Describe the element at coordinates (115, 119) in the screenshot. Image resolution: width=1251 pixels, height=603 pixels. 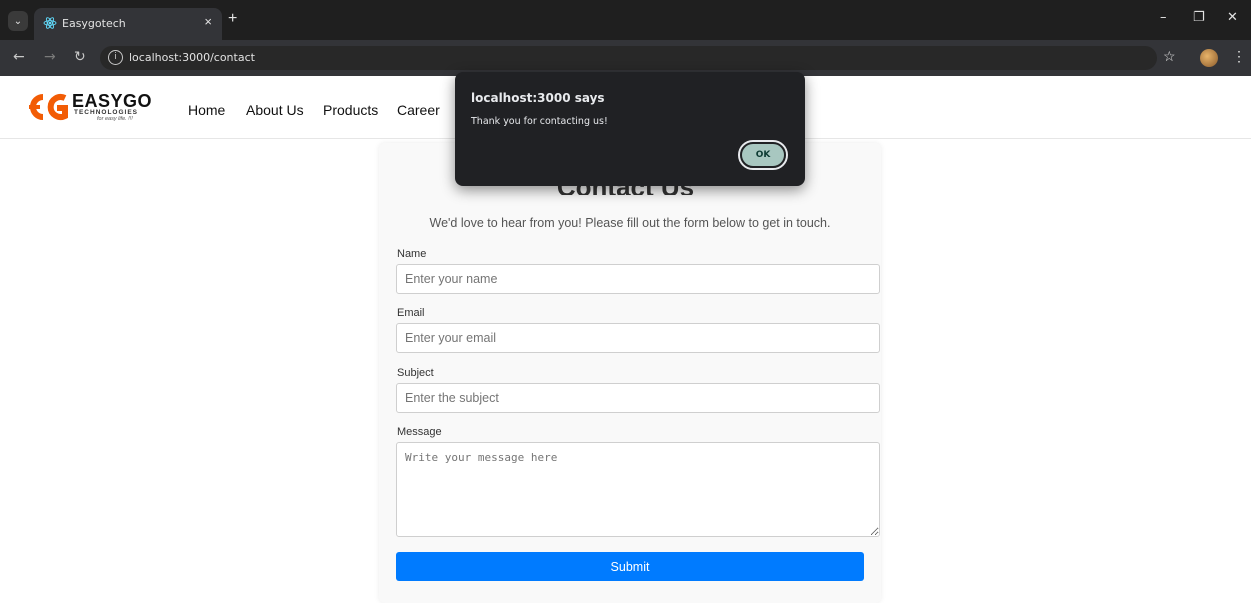
I see `logo-tagline: for easy life. !!!` at that location.